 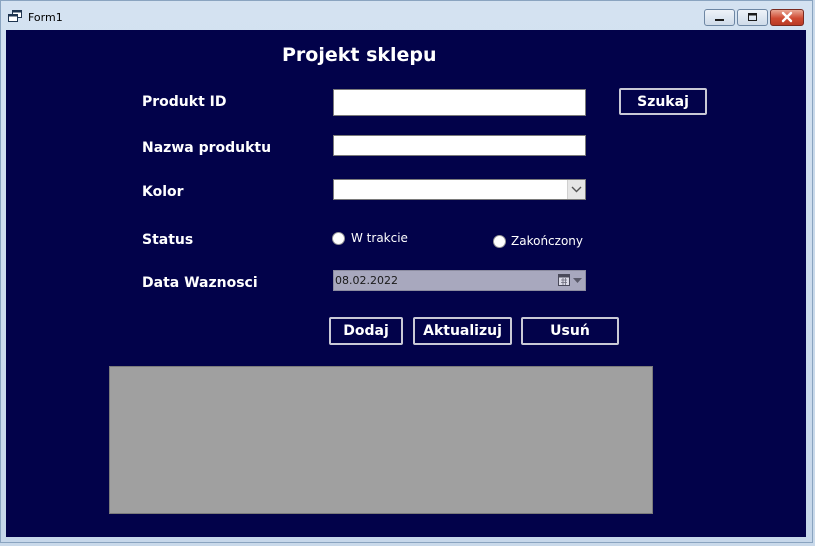 I want to click on produkt-id-input, so click(x=459, y=102).